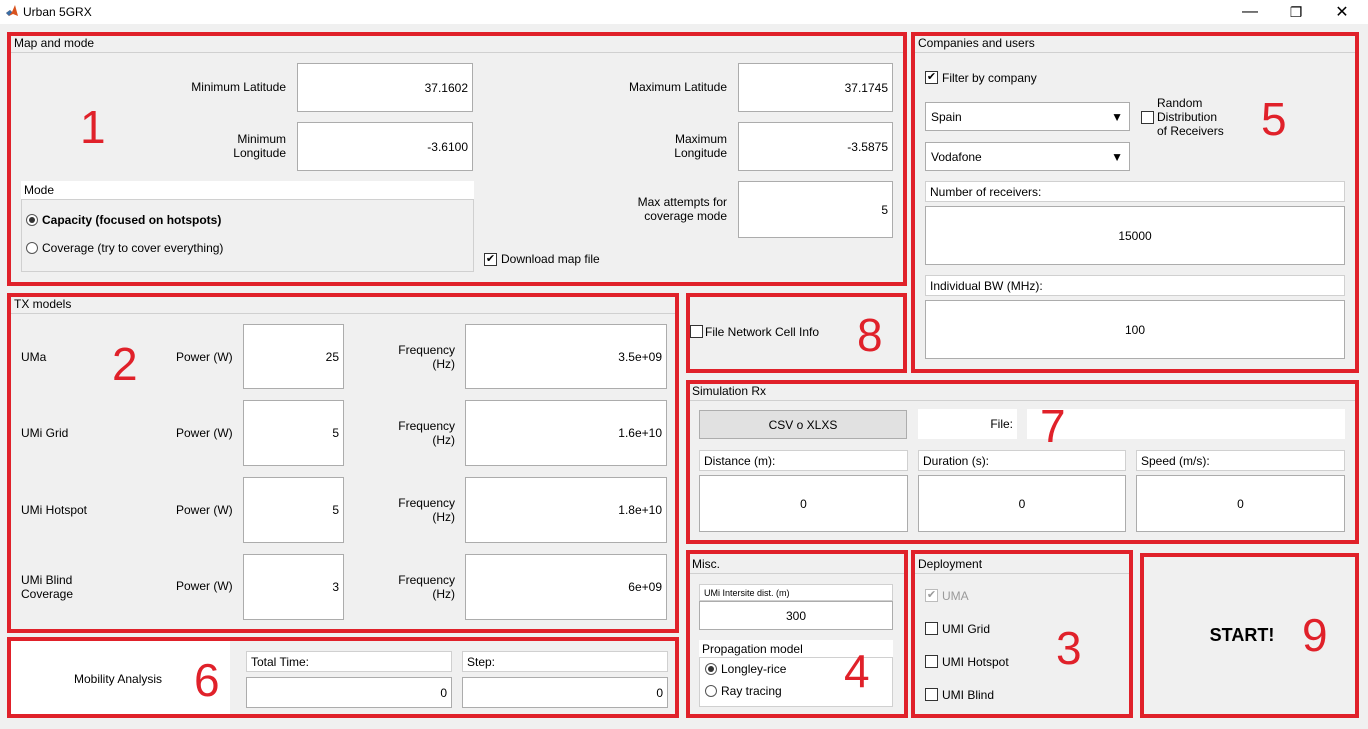  I want to click on window-title: Urban 5GRX, so click(57, 12).